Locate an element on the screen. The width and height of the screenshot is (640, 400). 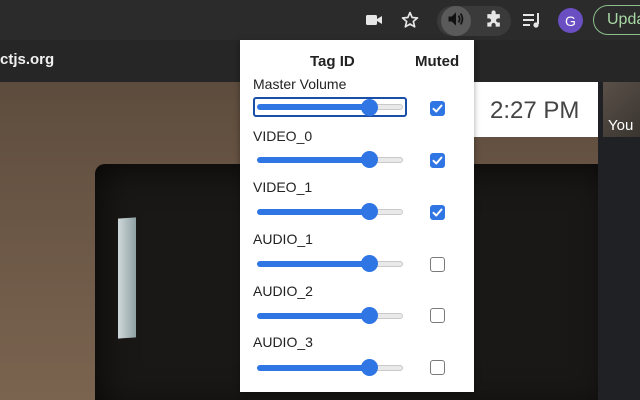
row-label: AUDIO_2 is located at coordinates (283, 291).